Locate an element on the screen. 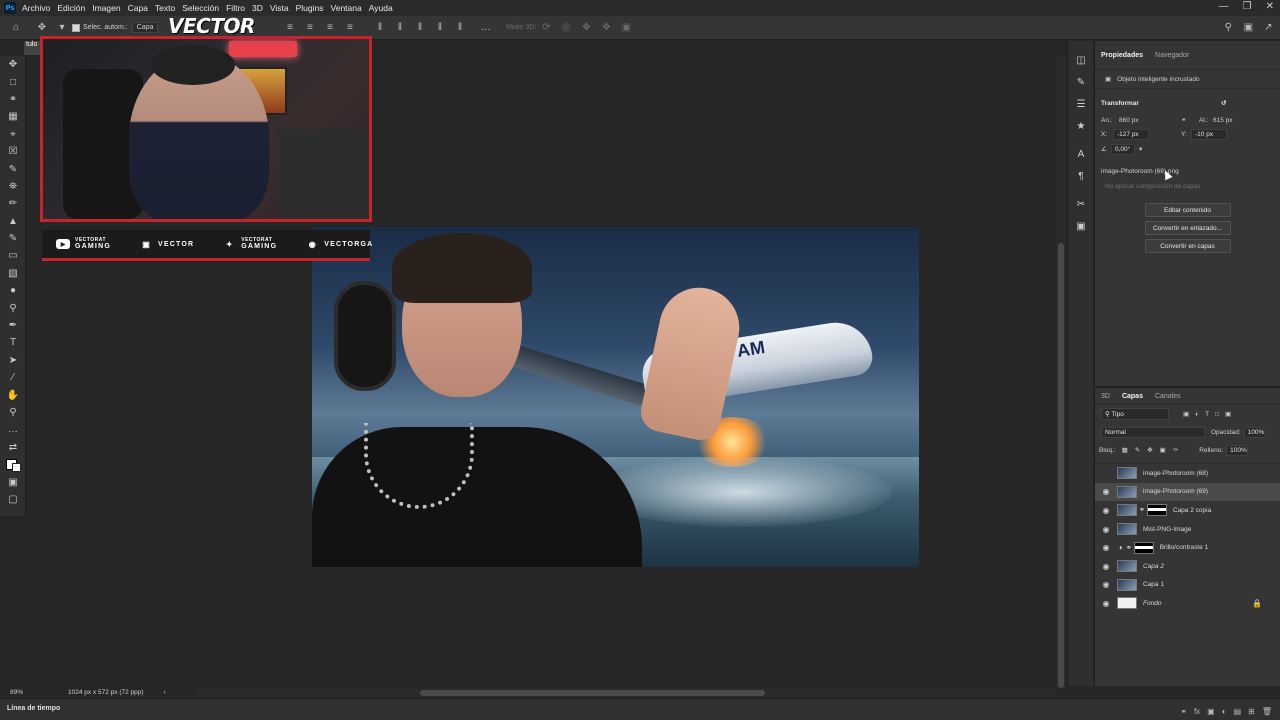 The width and height of the screenshot is (1280, 720). height-field: 615 px is located at coordinates (1223, 120).